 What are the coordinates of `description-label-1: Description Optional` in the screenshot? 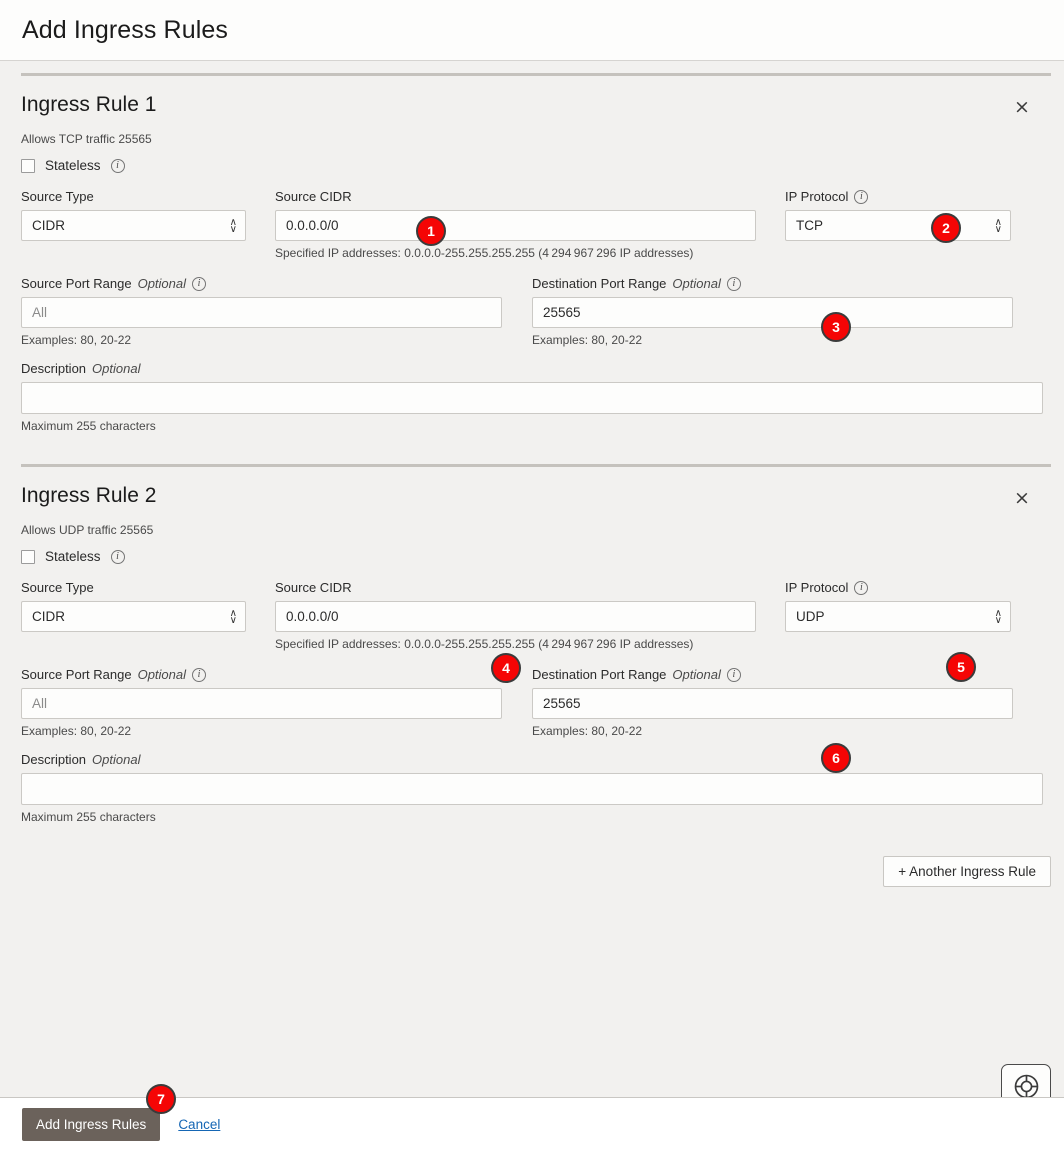 It's located at (532, 368).